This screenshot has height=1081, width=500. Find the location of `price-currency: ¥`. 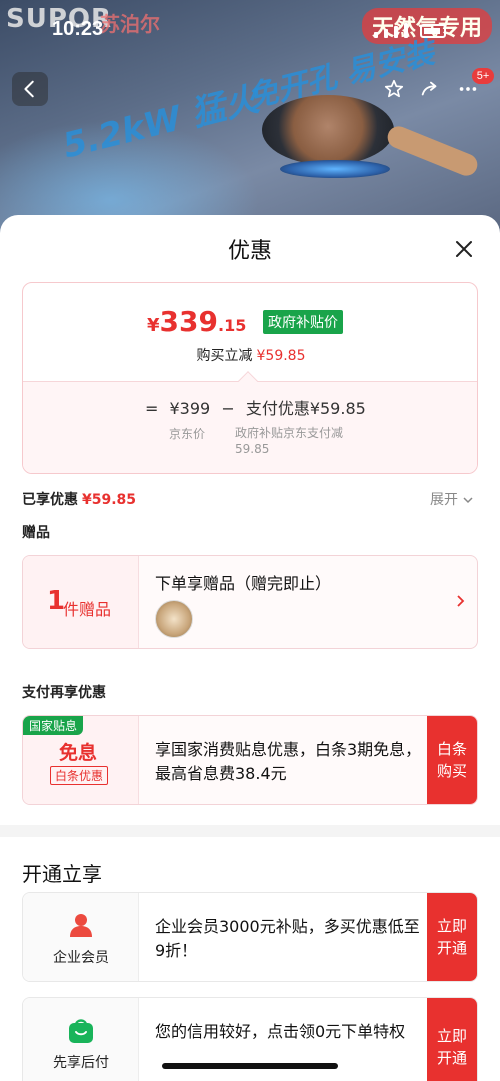

price-currency: ¥ is located at coordinates (153, 325).